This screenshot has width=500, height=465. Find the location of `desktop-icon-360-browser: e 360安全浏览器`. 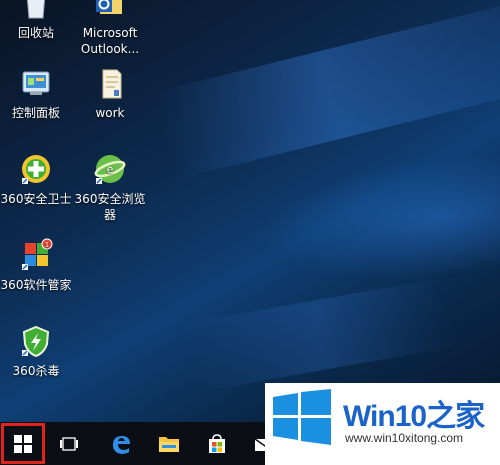

desktop-icon-360-browser: e 360安全浏览器 is located at coordinates (110, 187).